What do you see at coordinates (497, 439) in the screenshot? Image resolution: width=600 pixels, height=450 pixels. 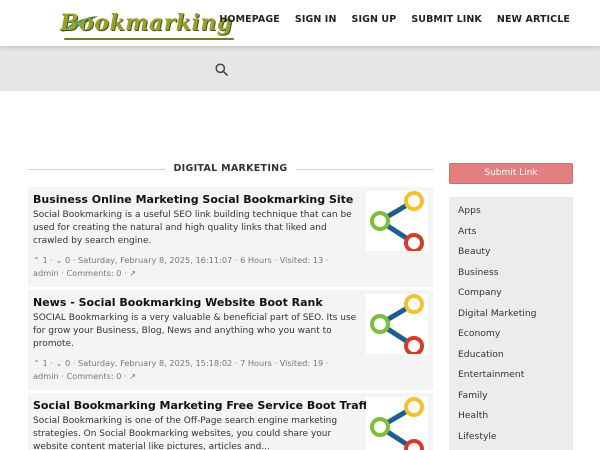 I see `category-lifestyle: Lifestyle` at bounding box center [497, 439].